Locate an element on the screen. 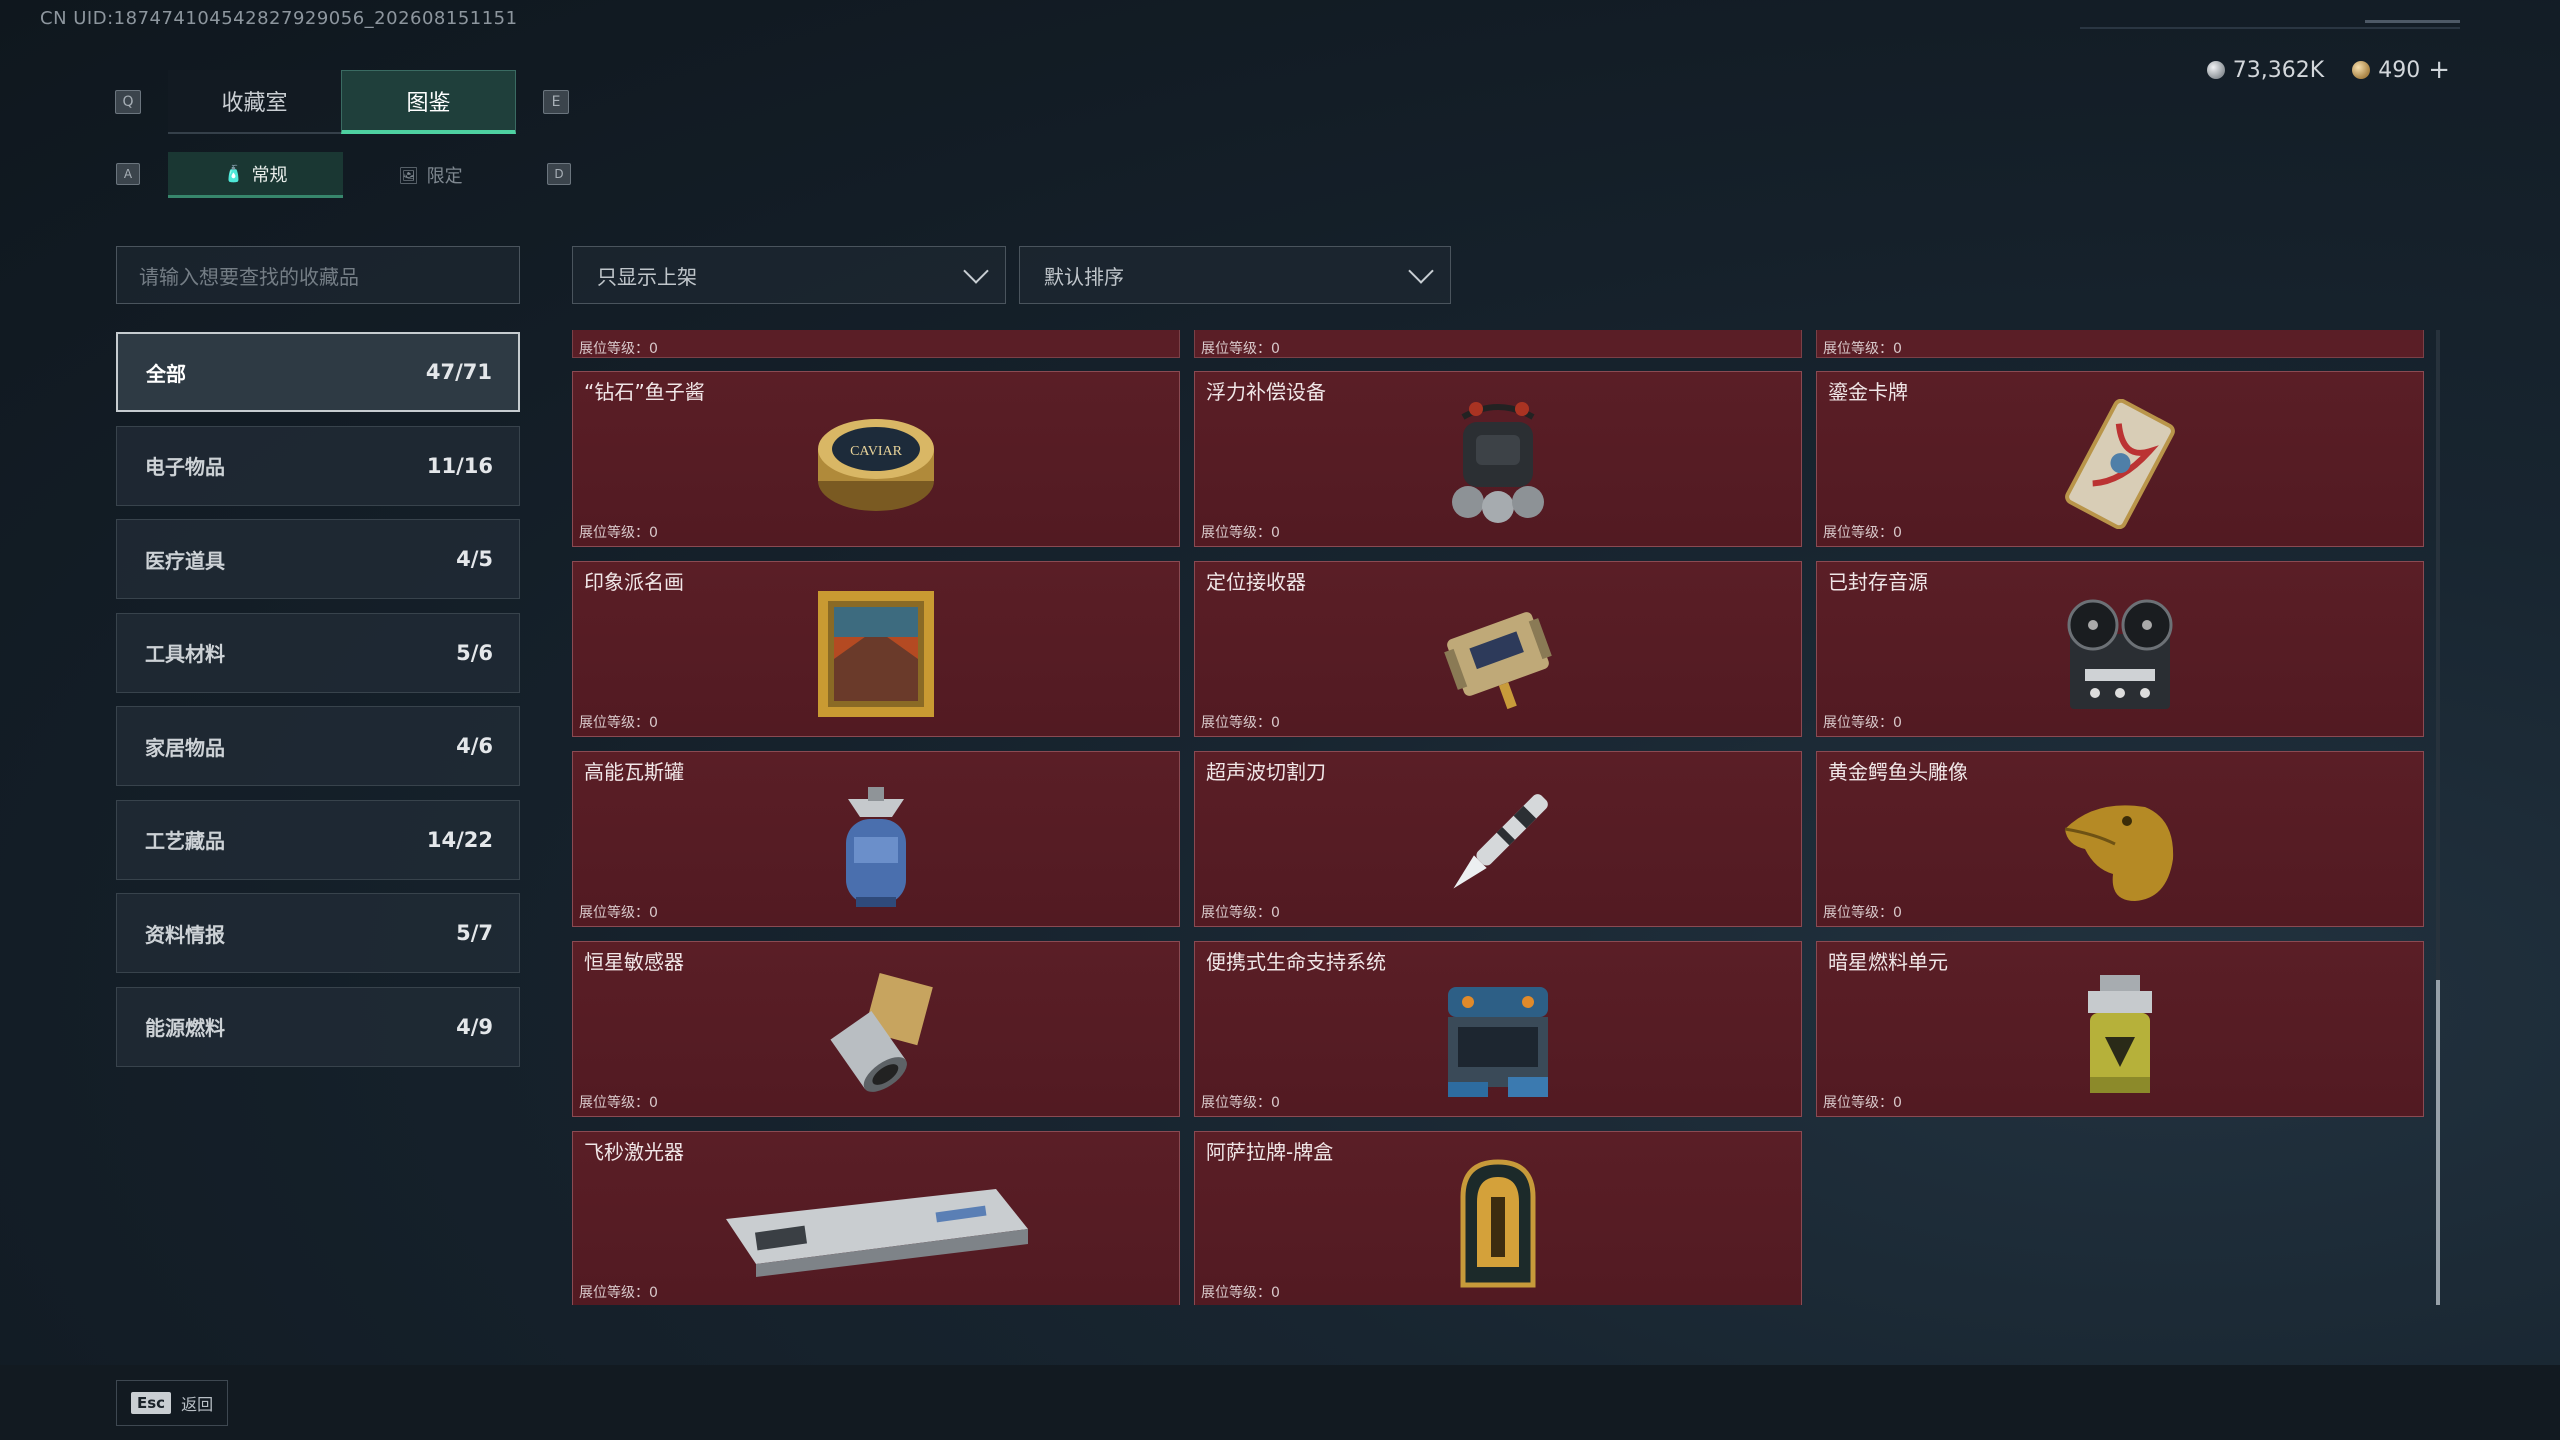 This screenshot has width=2560, height=1440. category-count: 5/6 is located at coordinates (474, 652).